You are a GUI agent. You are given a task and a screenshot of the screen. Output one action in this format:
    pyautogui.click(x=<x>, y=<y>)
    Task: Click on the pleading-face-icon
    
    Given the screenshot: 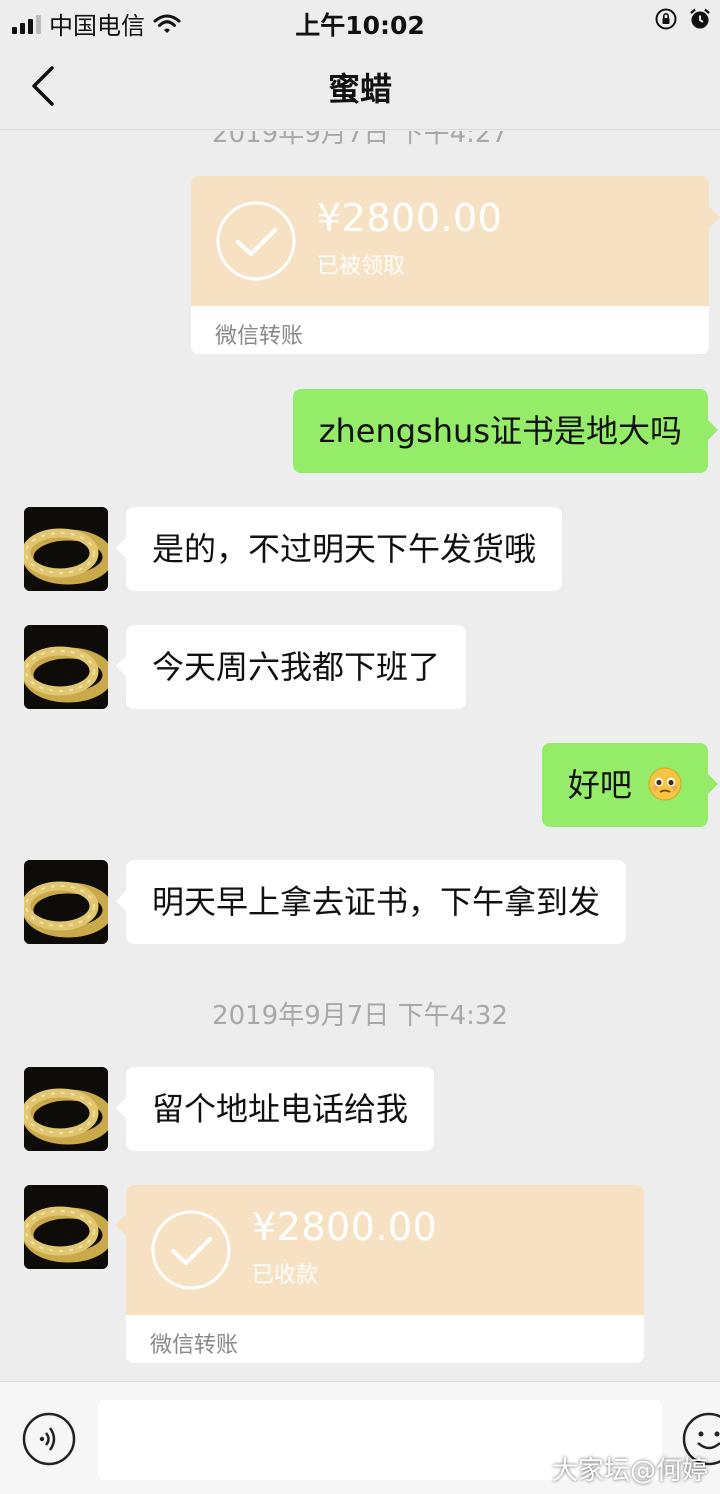 What is the action you would take?
    pyautogui.click(x=665, y=784)
    